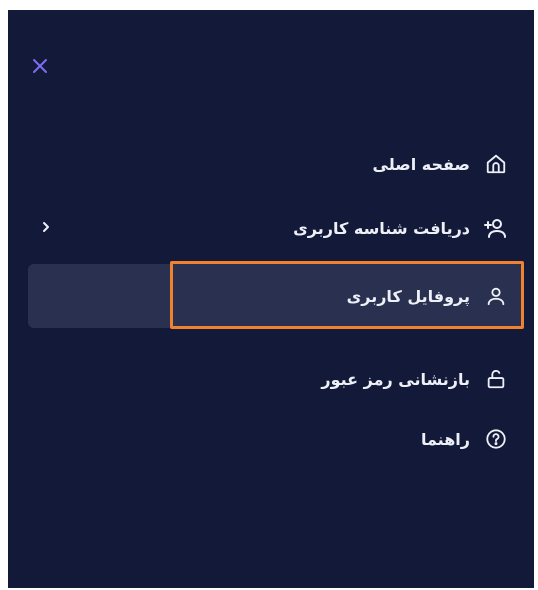  I want to click on menu-item-help: راهنما, so click(276, 439).